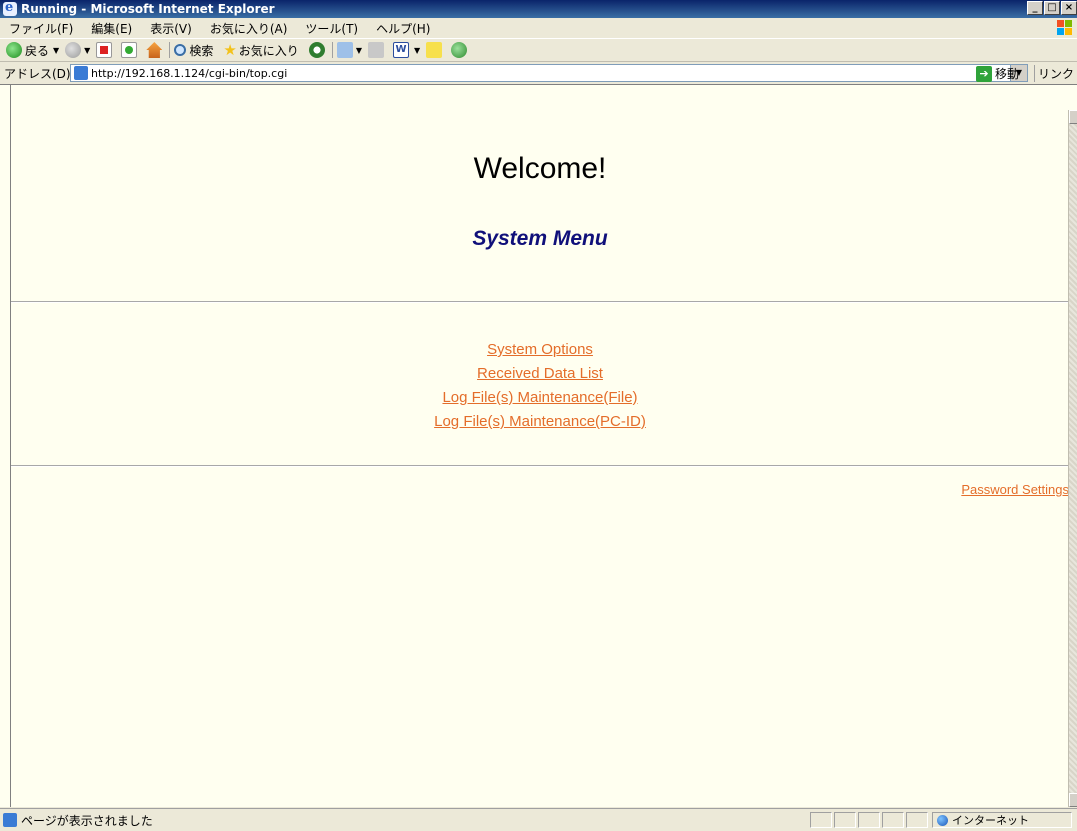 The width and height of the screenshot is (1077, 831). I want to click on messenger-icon, so click(459, 50).